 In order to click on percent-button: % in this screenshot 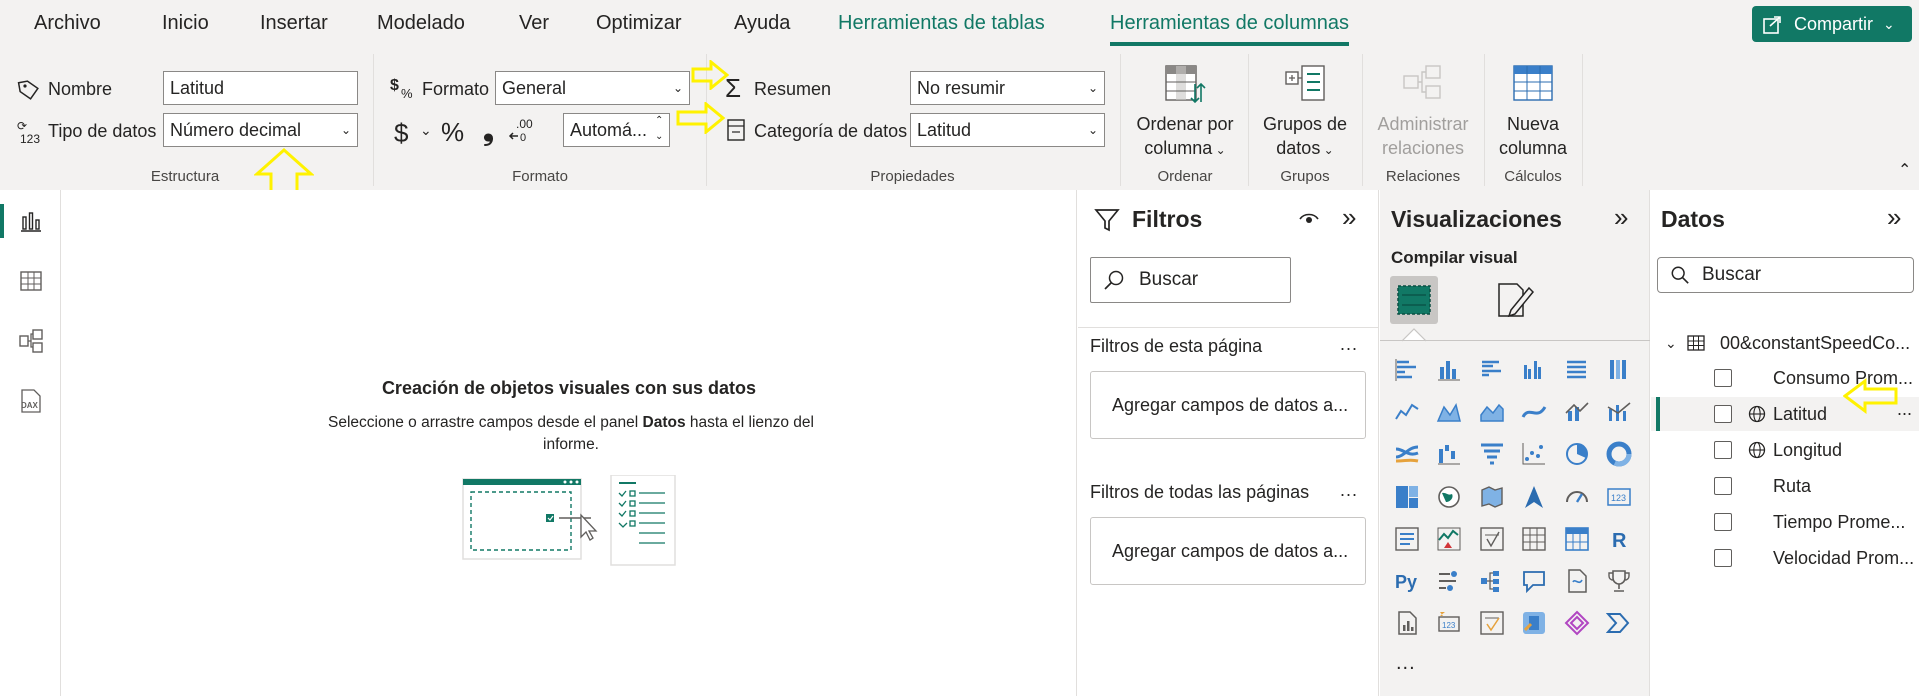, I will do `click(452, 132)`.